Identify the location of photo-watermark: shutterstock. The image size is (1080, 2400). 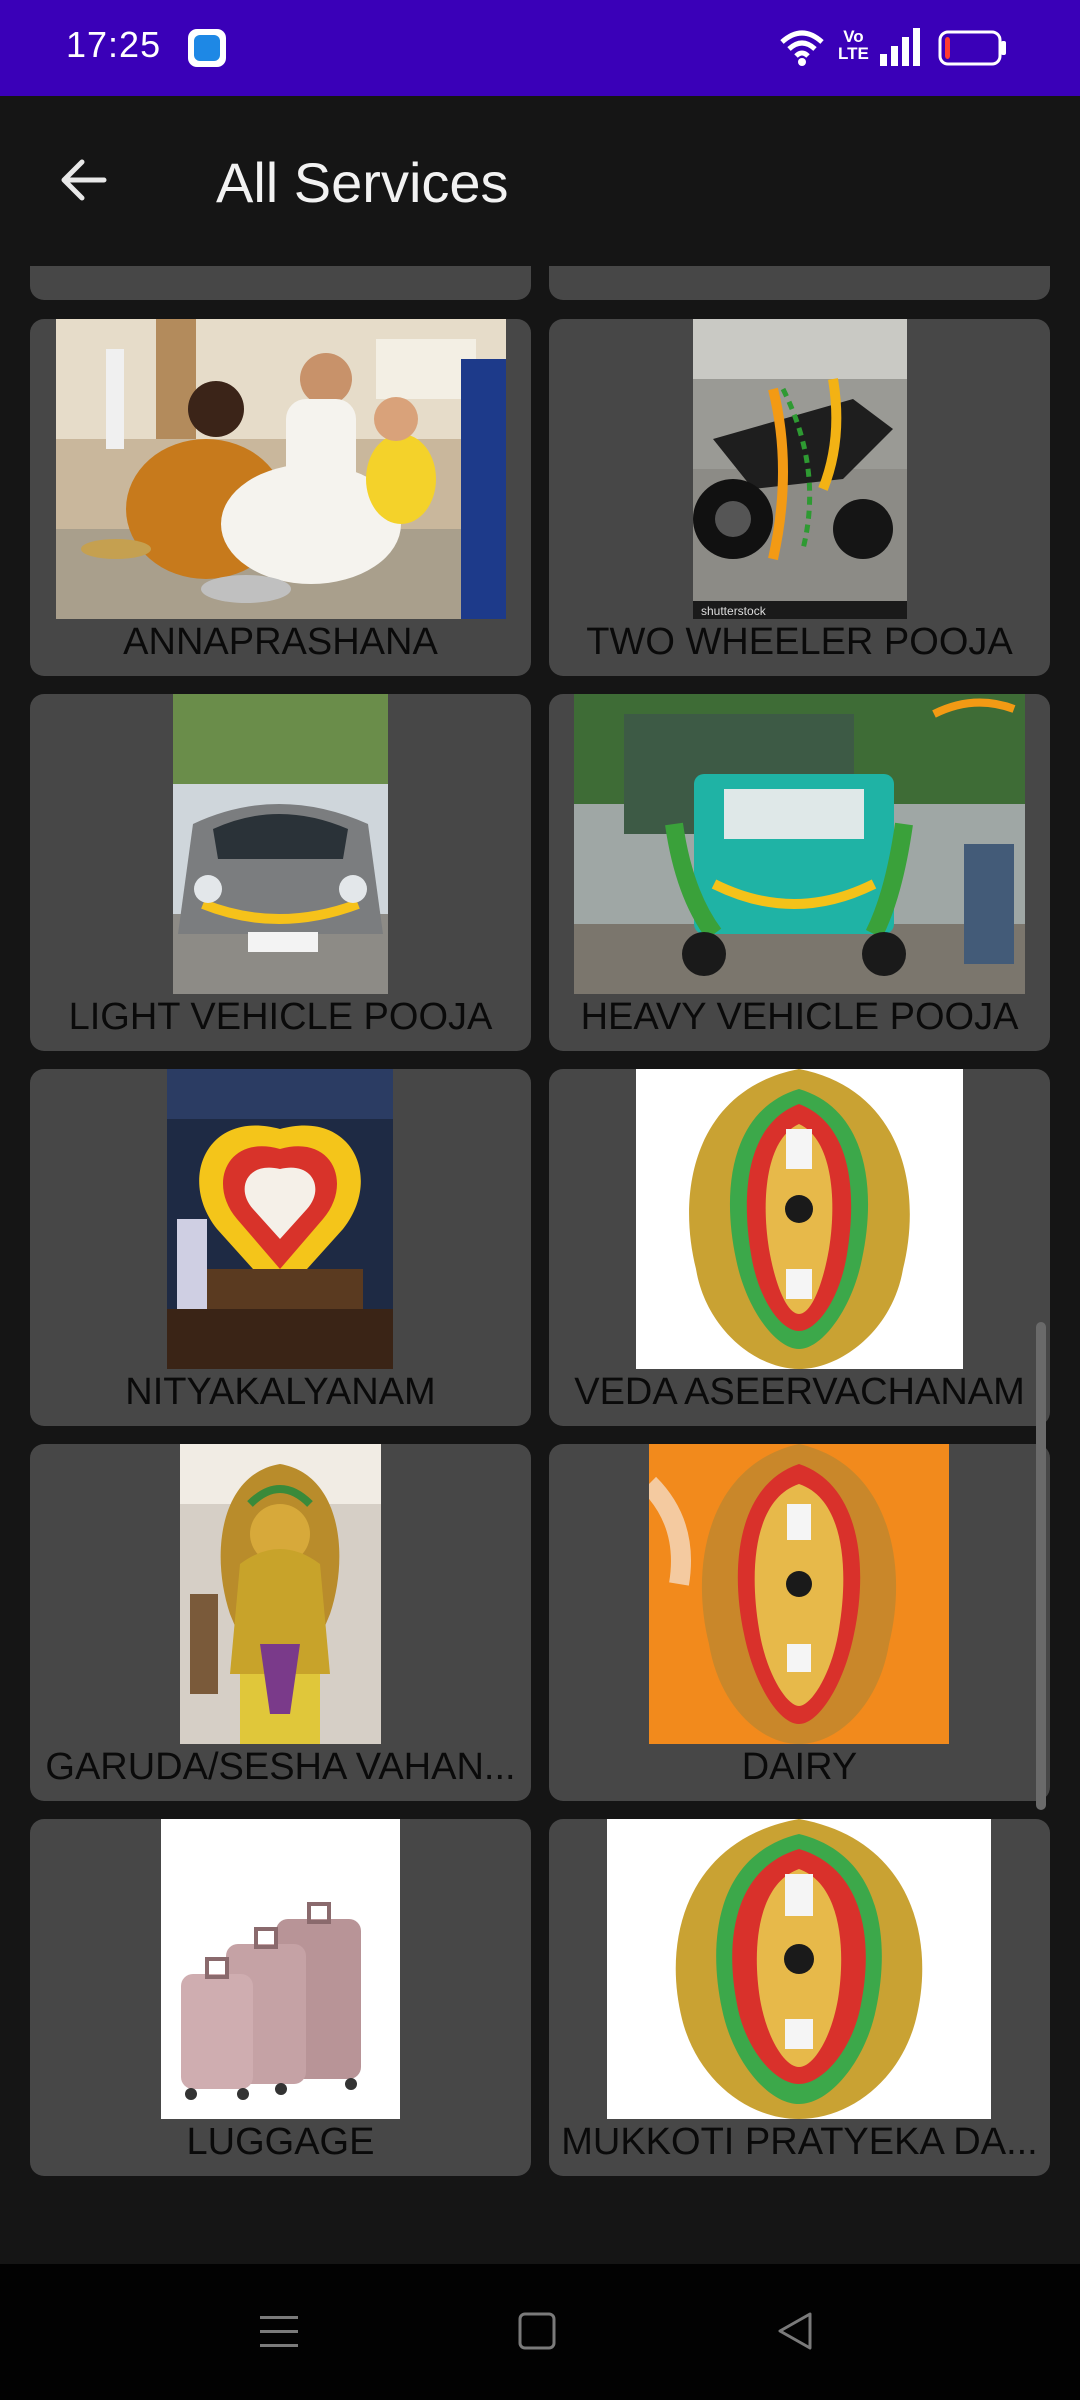
(734, 611).